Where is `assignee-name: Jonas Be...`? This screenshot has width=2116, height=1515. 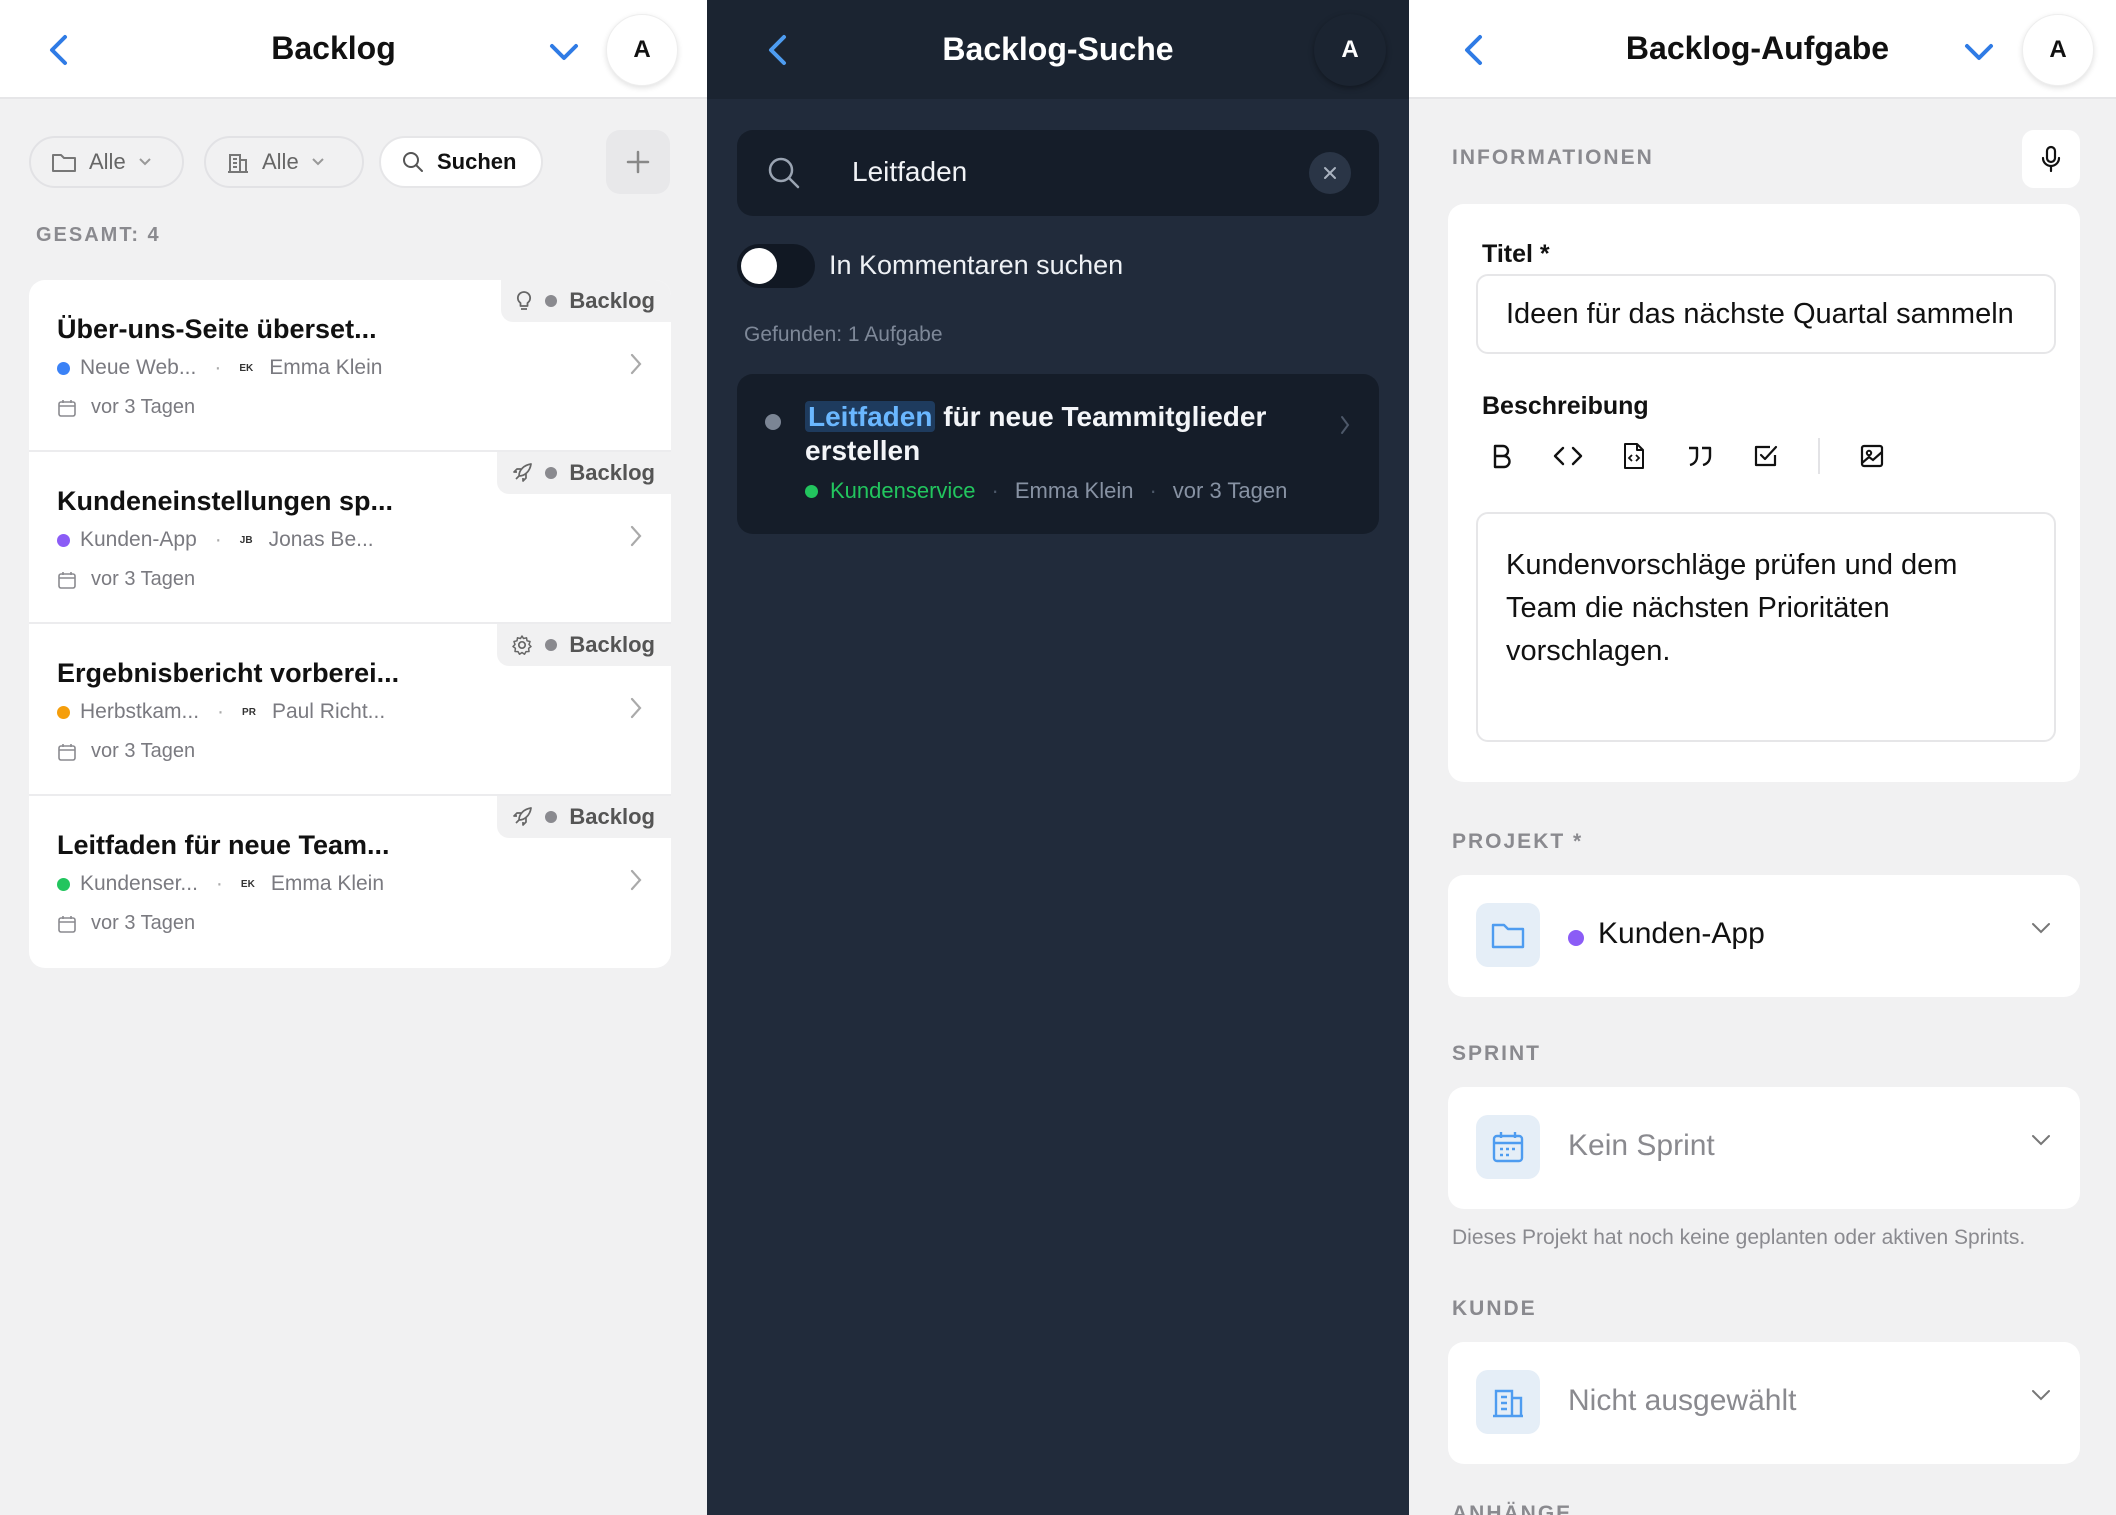 assignee-name: Jonas Be... is located at coordinates (321, 539).